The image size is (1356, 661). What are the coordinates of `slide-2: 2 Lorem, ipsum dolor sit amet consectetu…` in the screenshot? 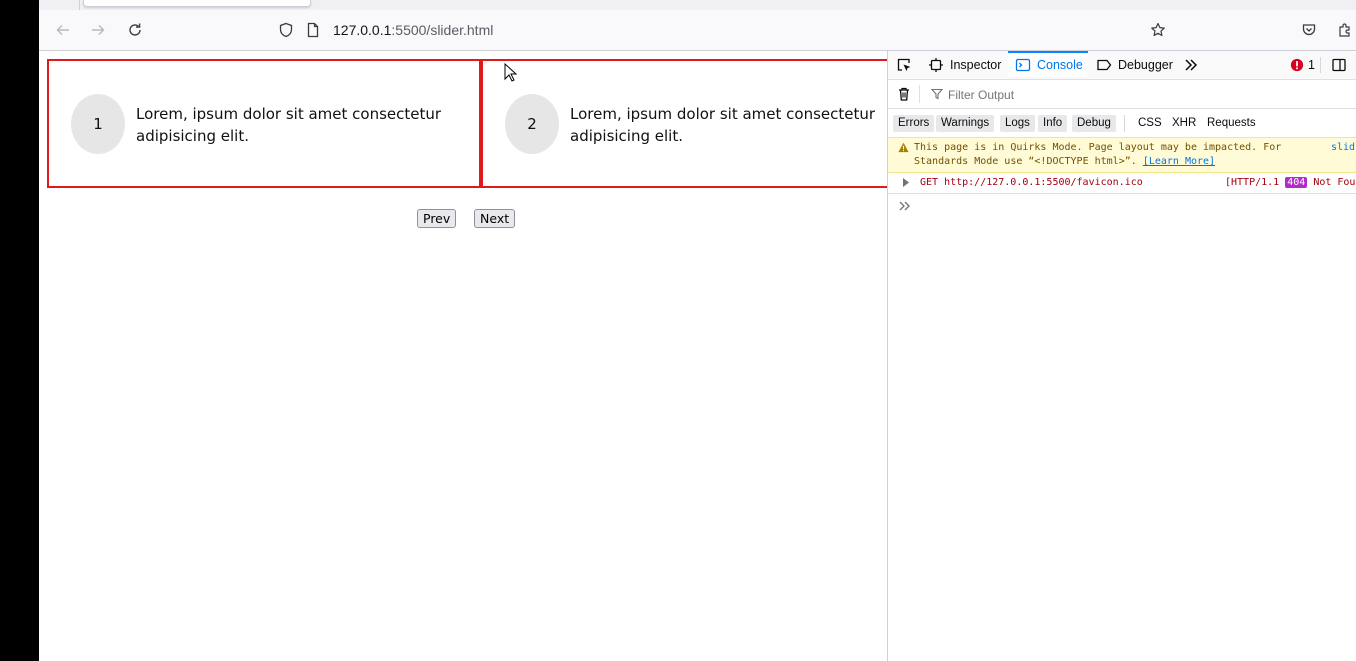 It's located at (684, 123).